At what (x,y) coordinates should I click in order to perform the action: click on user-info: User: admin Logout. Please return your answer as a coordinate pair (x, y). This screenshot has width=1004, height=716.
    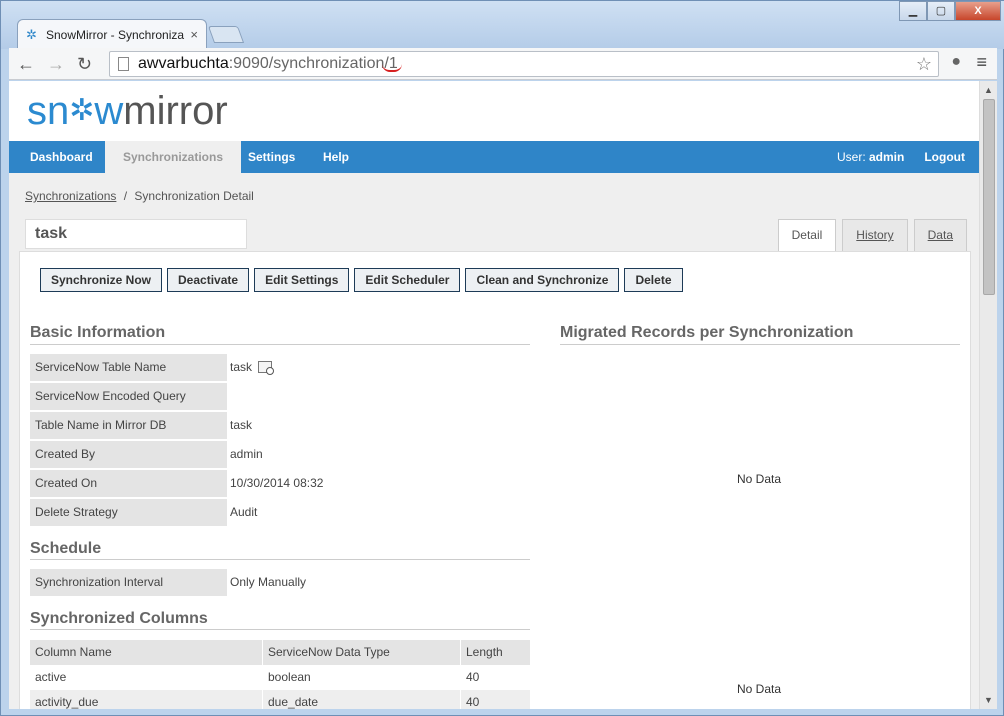
    Looking at the image, I should click on (903, 157).